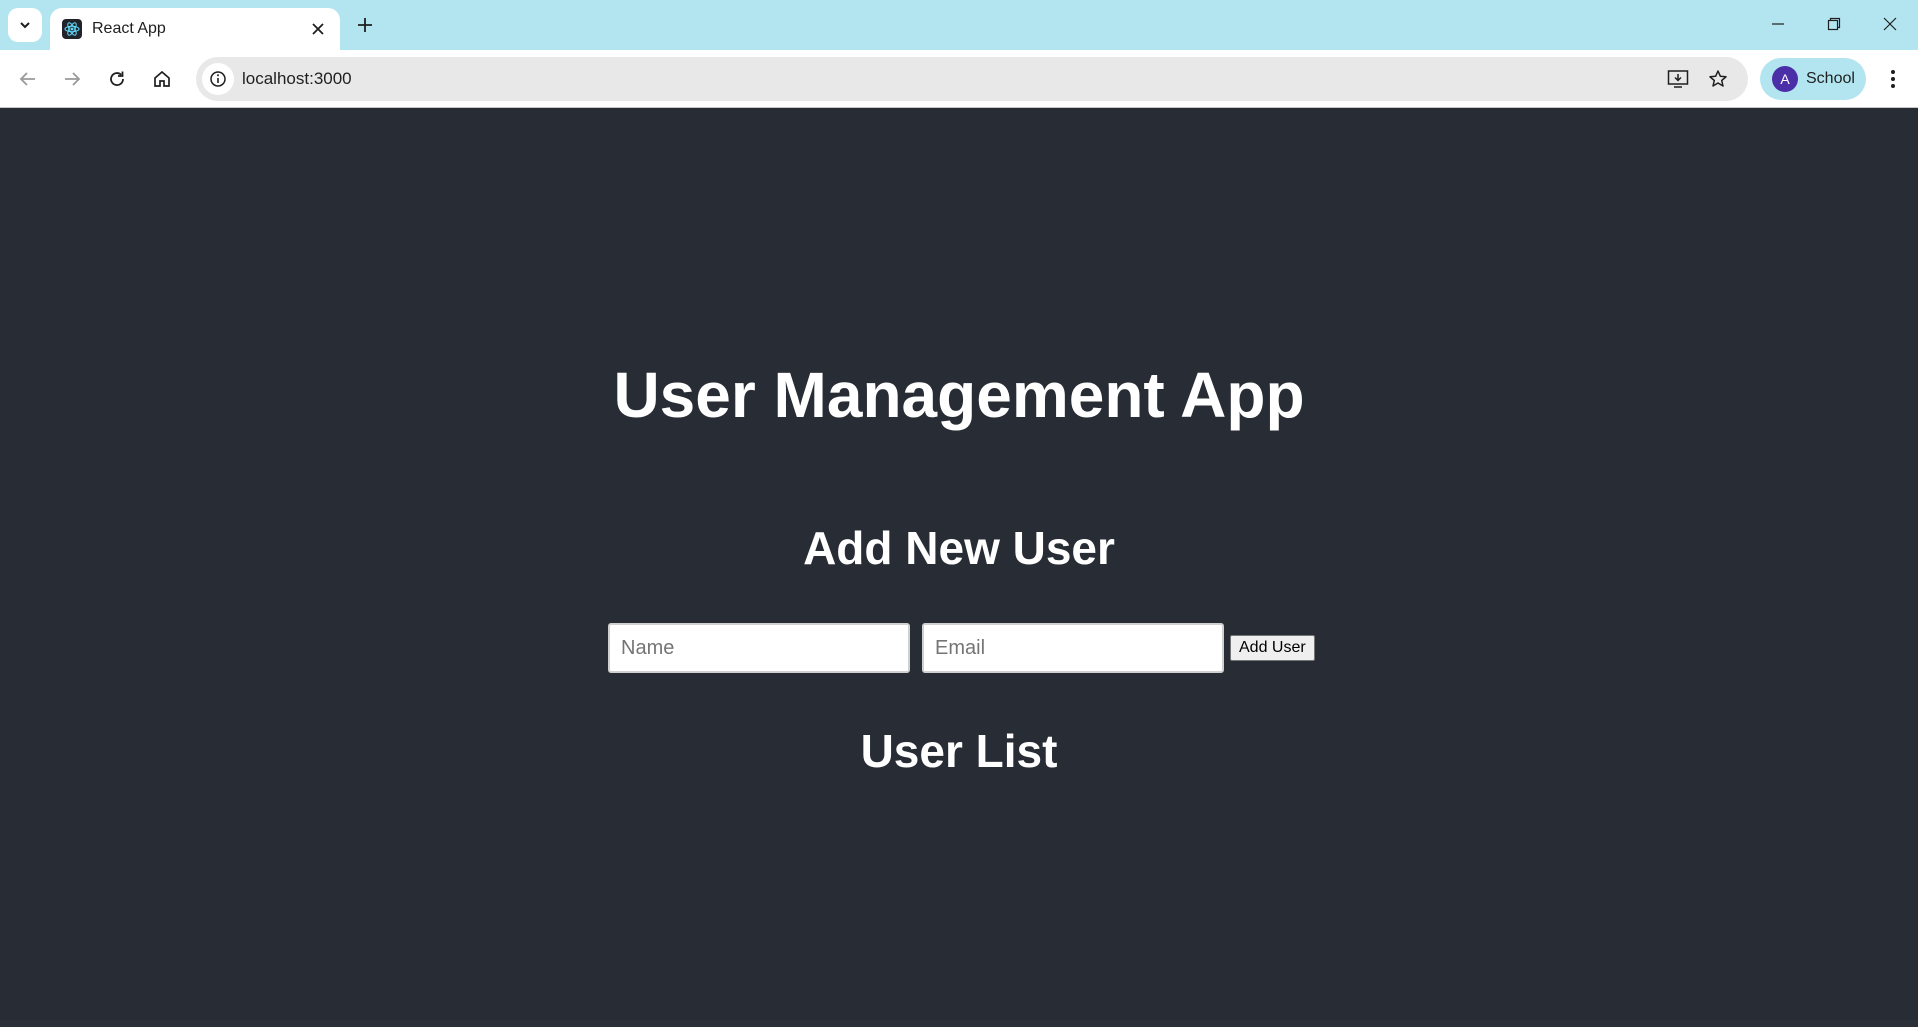  I want to click on reload-icon, so click(117, 78).